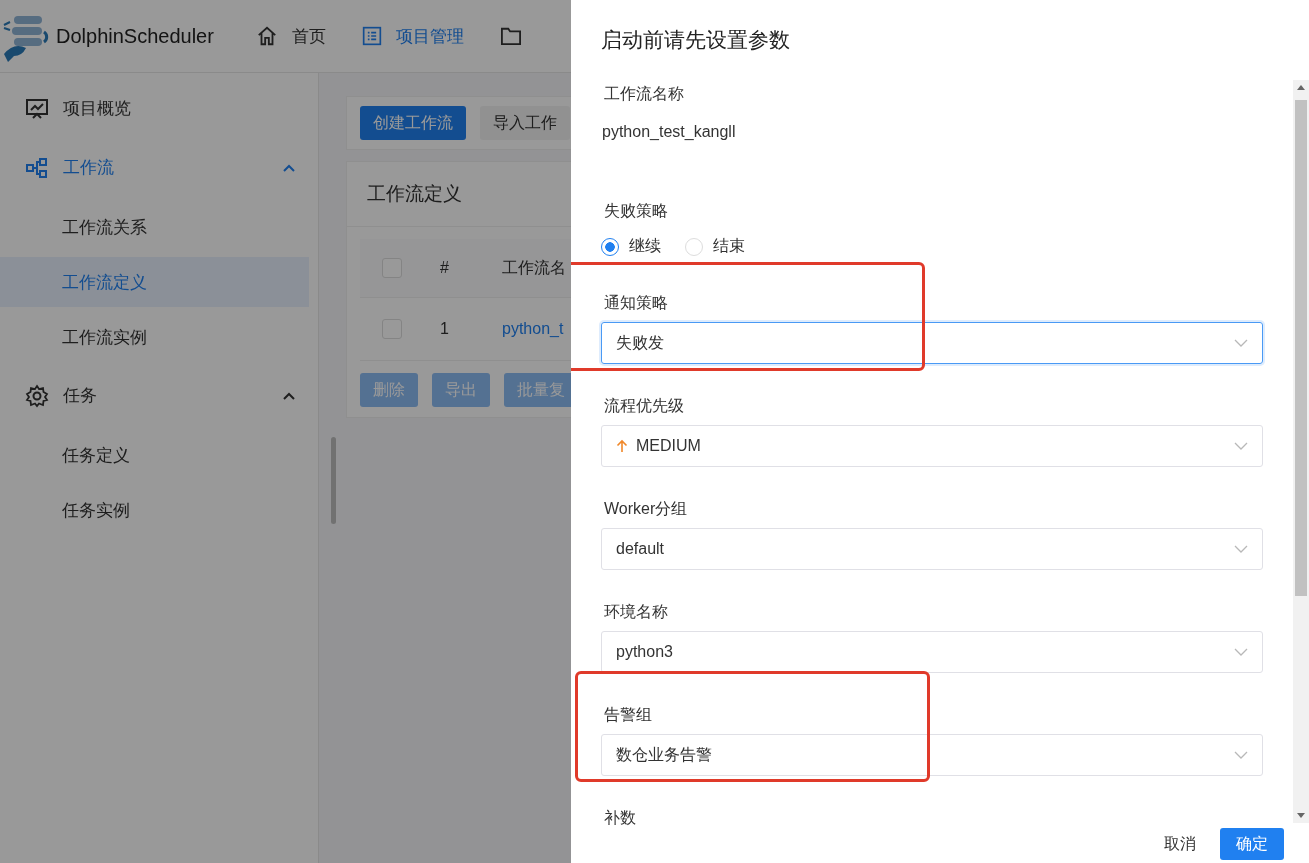  What do you see at coordinates (1301, 815) in the screenshot?
I see `scroll-down-icon` at bounding box center [1301, 815].